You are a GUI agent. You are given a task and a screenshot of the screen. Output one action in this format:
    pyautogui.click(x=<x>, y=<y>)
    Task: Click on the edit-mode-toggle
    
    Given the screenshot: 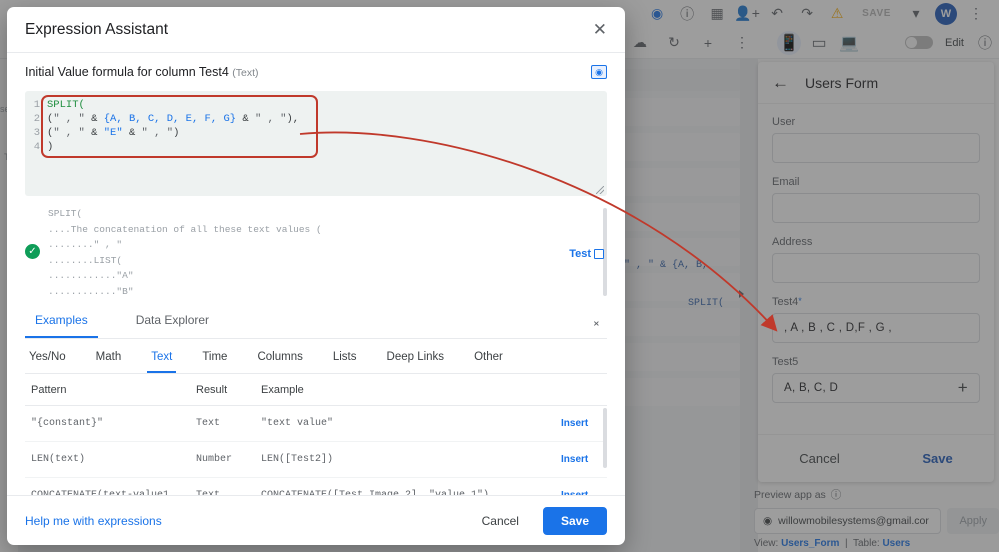 What is the action you would take?
    pyautogui.click(x=919, y=42)
    